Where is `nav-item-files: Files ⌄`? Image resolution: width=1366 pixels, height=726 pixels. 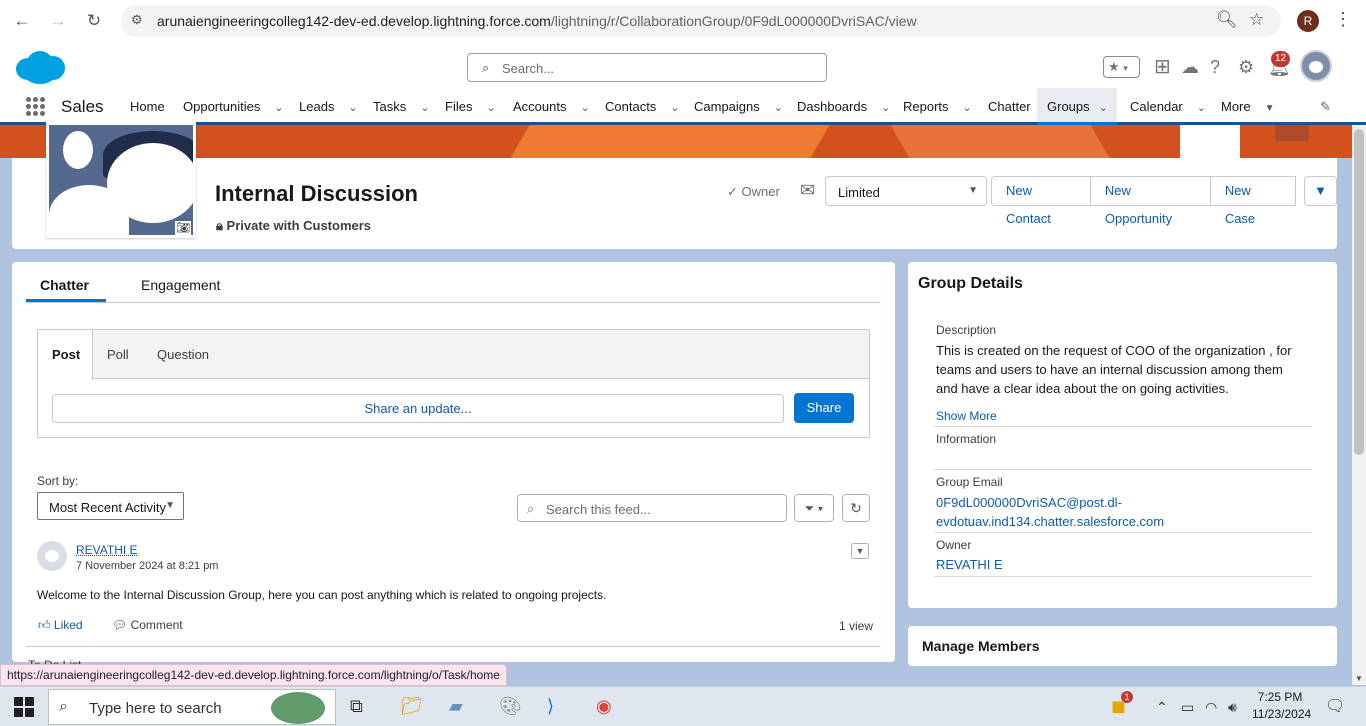 nav-item-files: Files ⌄ is located at coordinates (470, 106).